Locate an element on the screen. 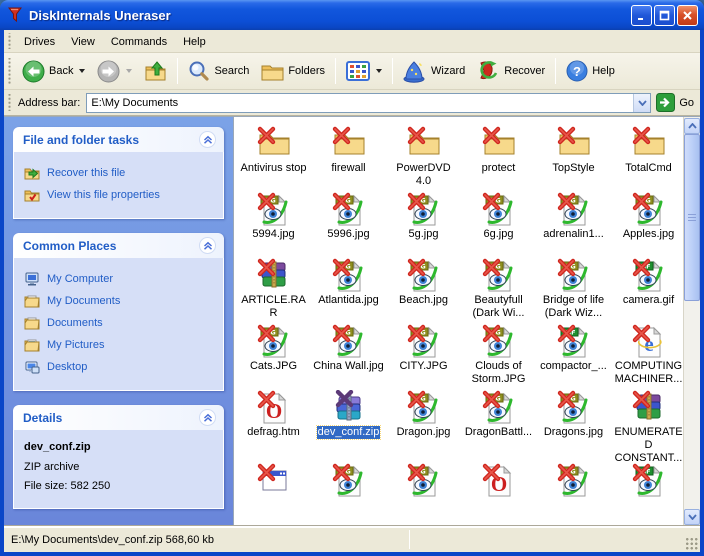 The image size is (704, 556). sidebar-item-my-pictures: My Pictures is located at coordinates (120, 345).